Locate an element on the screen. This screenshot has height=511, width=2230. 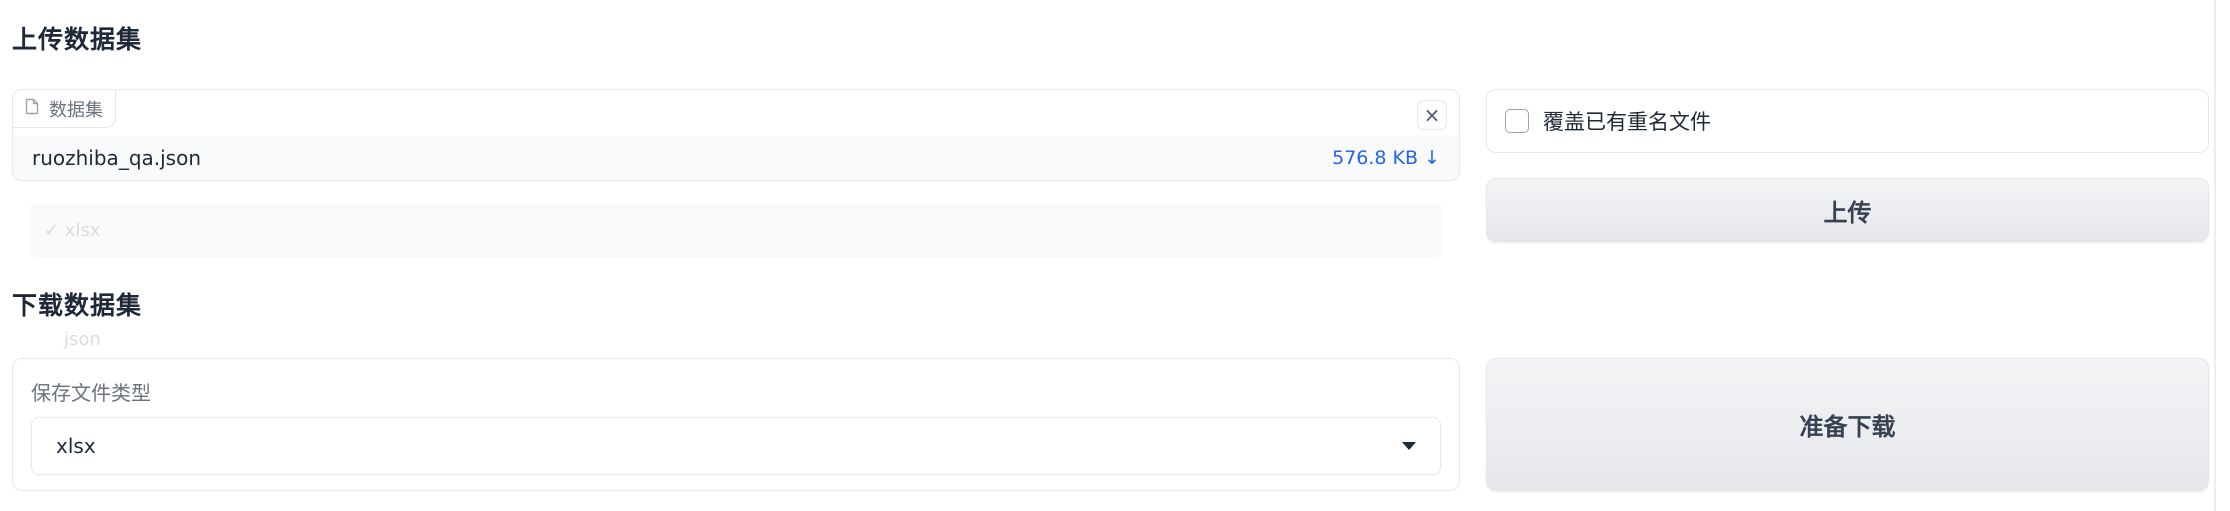
remove-file-button: × is located at coordinates (1432, 115).